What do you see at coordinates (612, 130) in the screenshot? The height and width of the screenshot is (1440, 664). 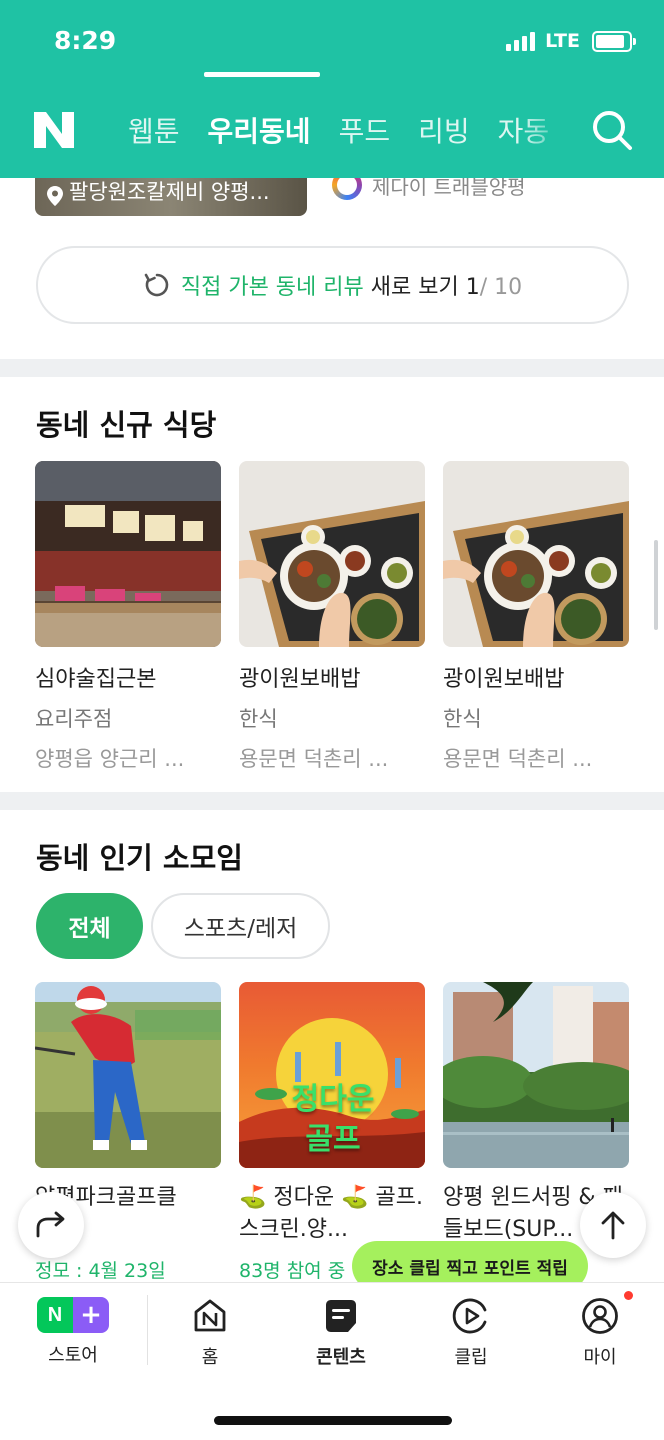 I see `search-icon` at bounding box center [612, 130].